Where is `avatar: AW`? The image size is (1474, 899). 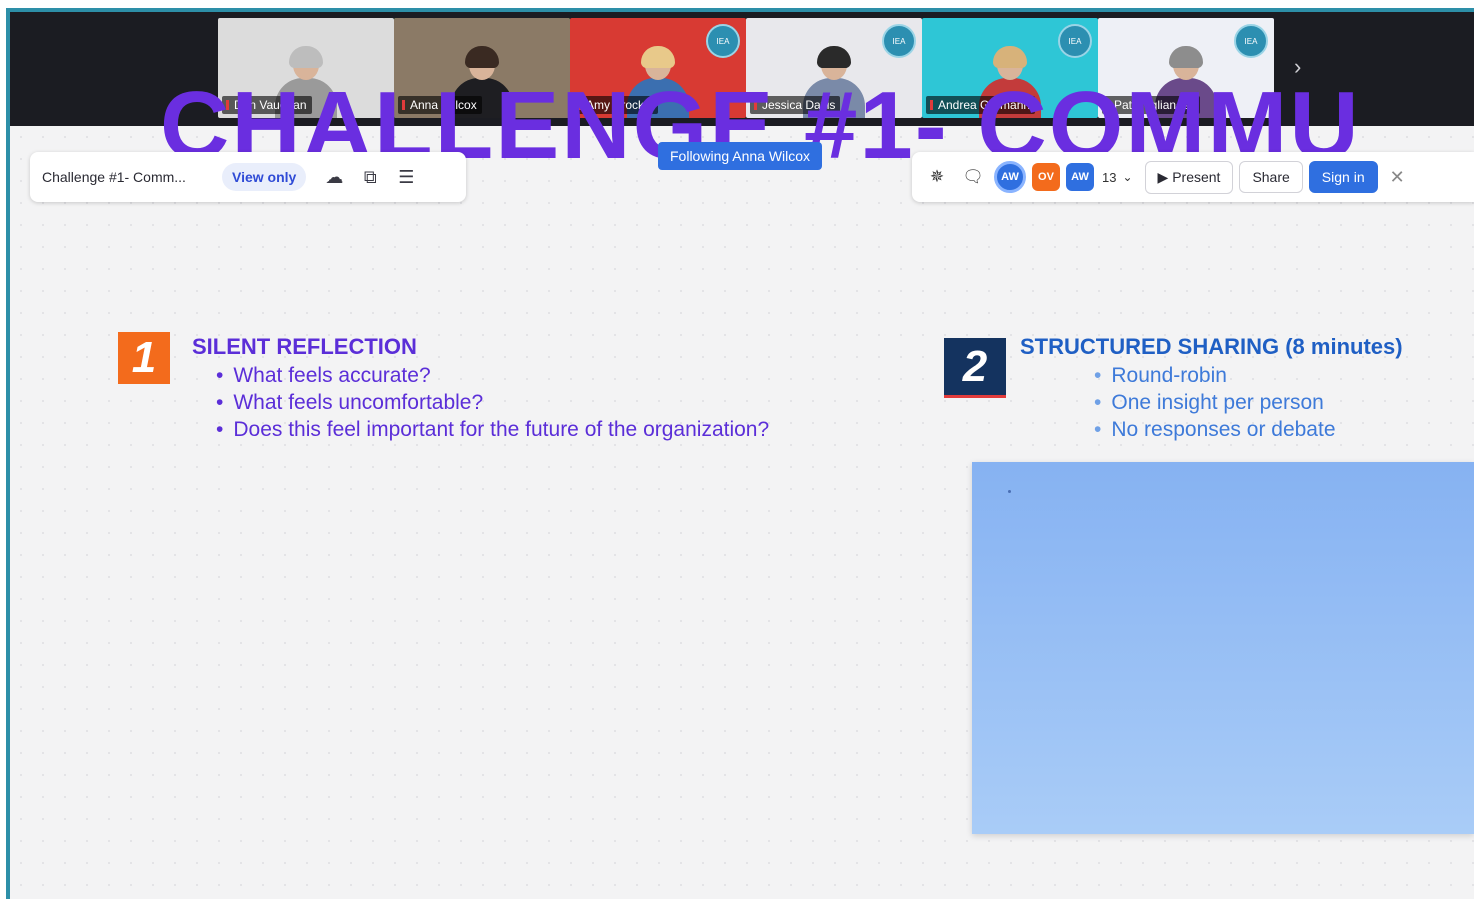 avatar: AW is located at coordinates (1080, 177).